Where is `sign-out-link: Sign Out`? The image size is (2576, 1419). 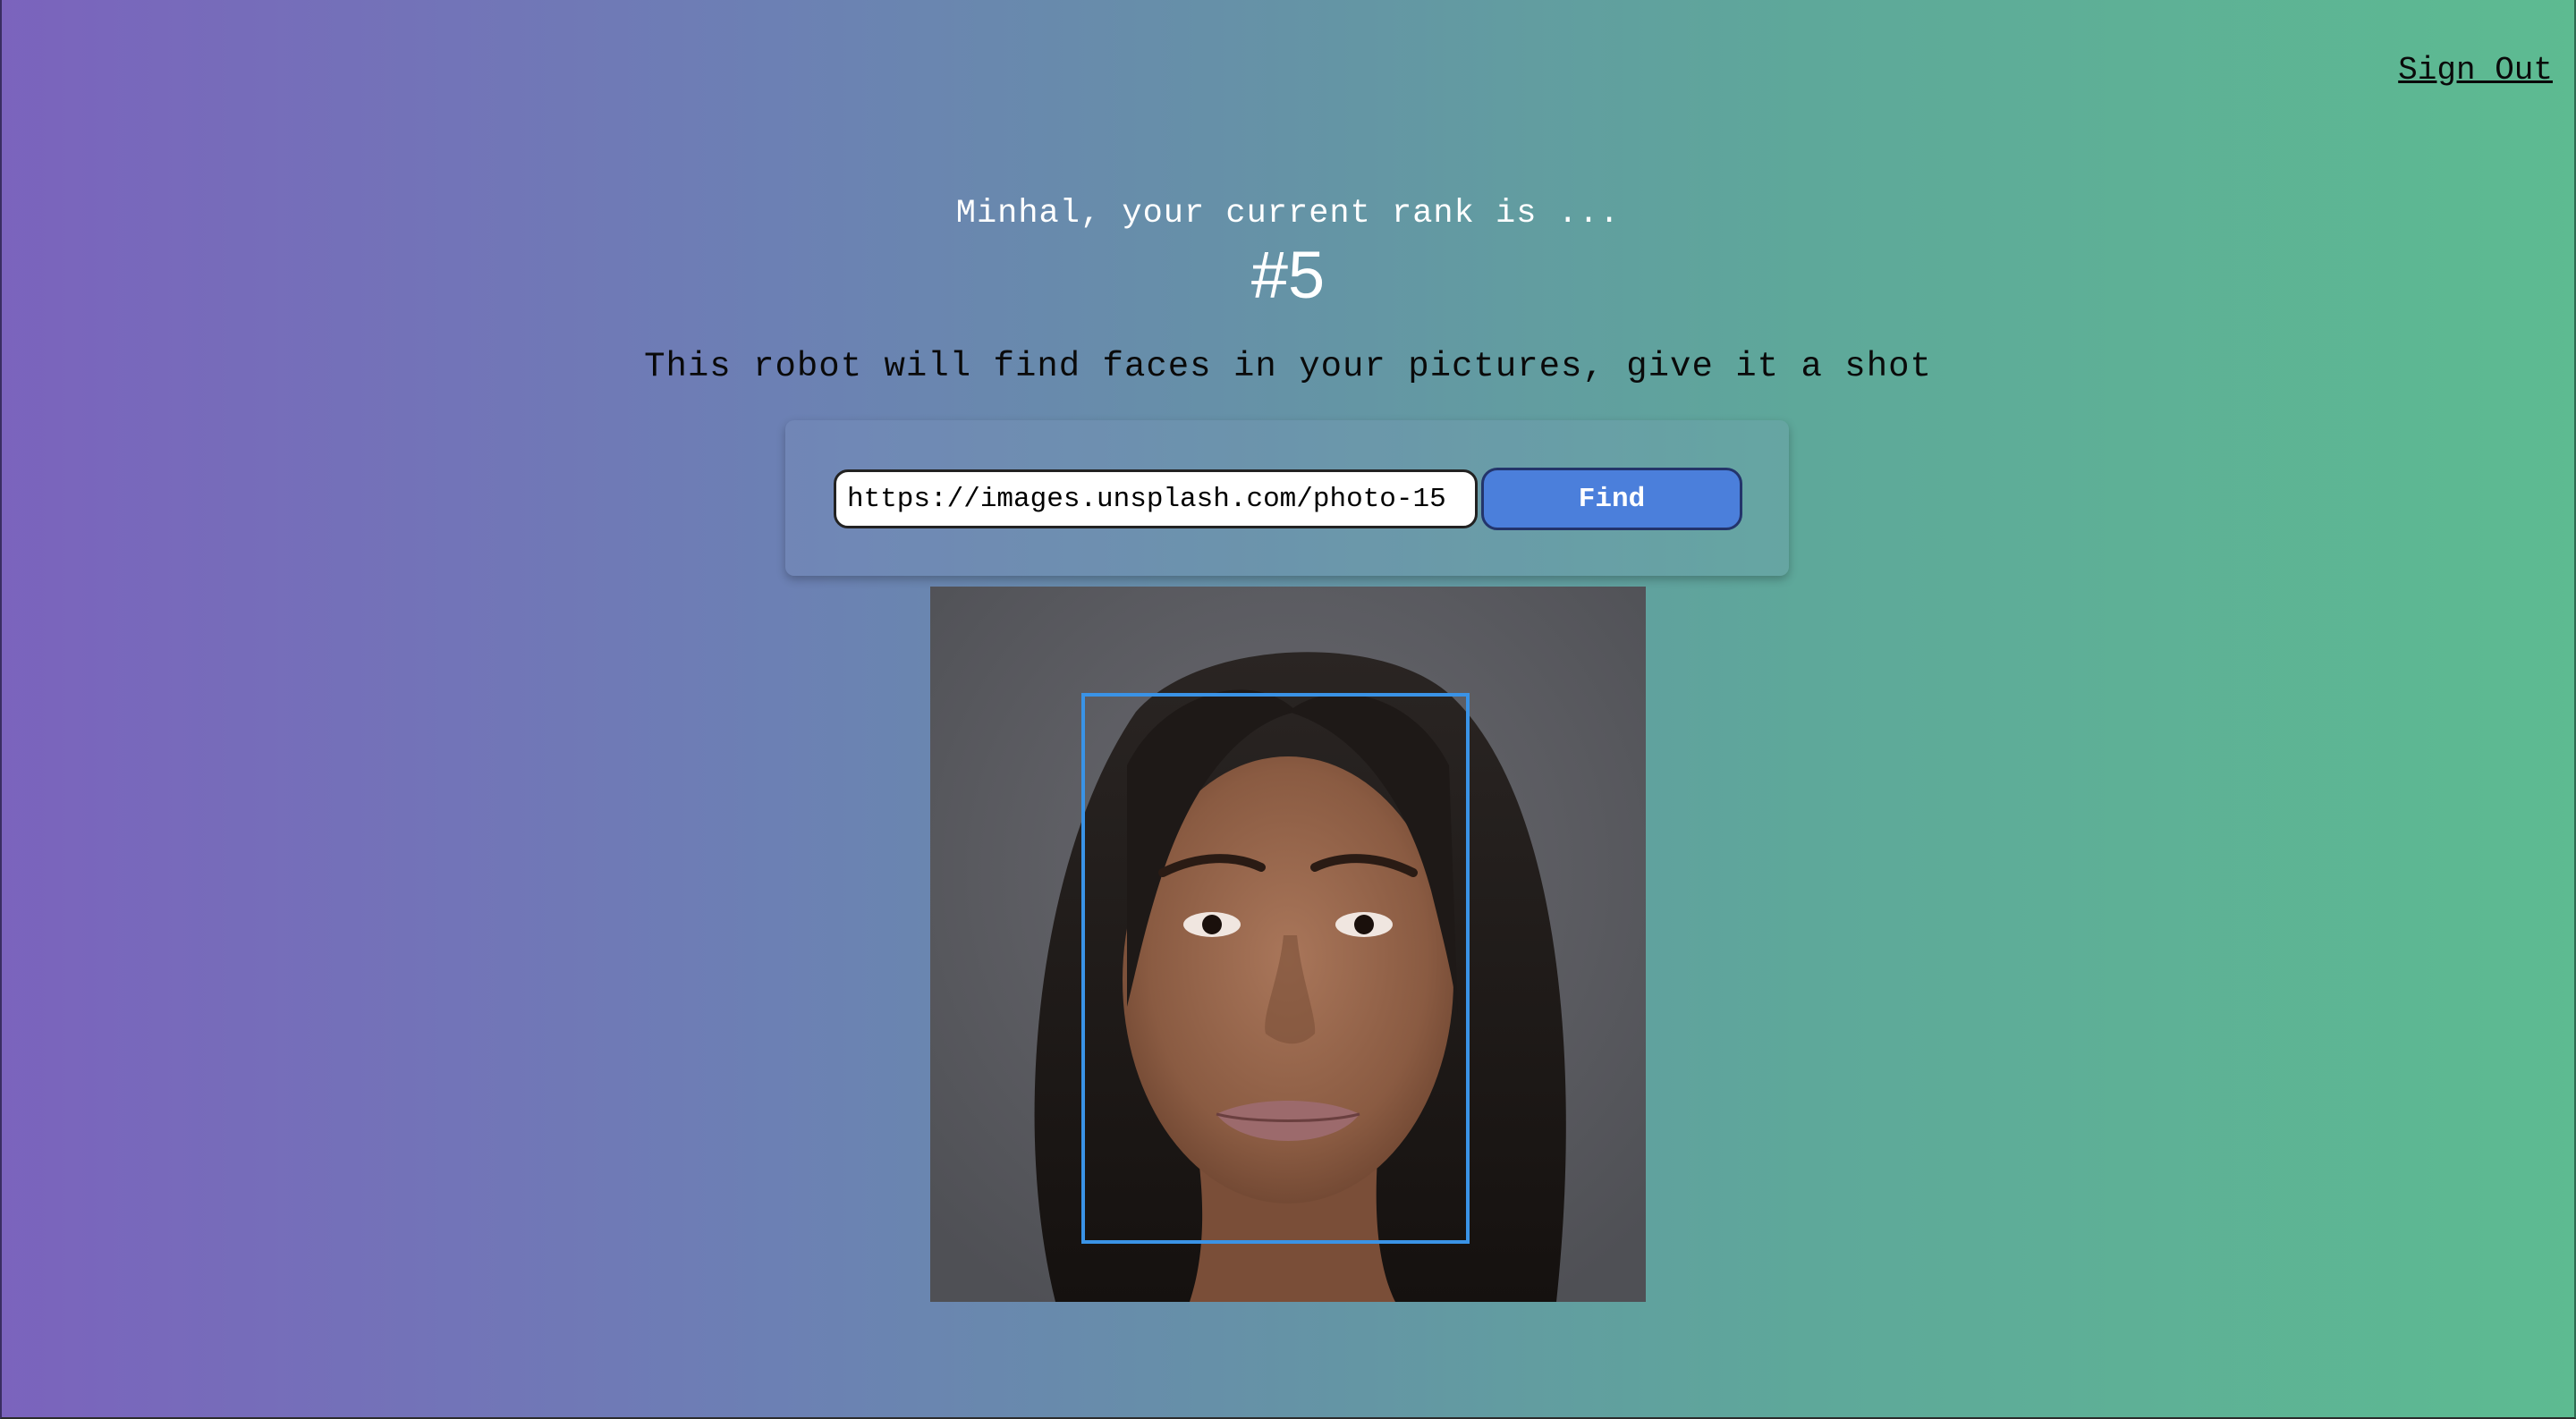
sign-out-link: Sign Out is located at coordinates (2475, 70).